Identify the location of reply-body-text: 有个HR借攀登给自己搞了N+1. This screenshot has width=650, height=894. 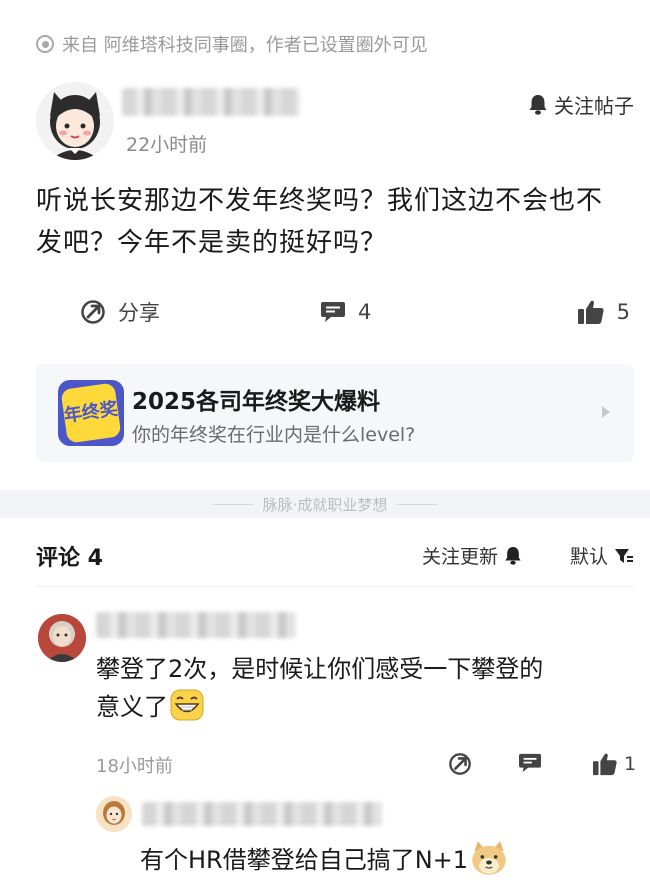
(304, 860).